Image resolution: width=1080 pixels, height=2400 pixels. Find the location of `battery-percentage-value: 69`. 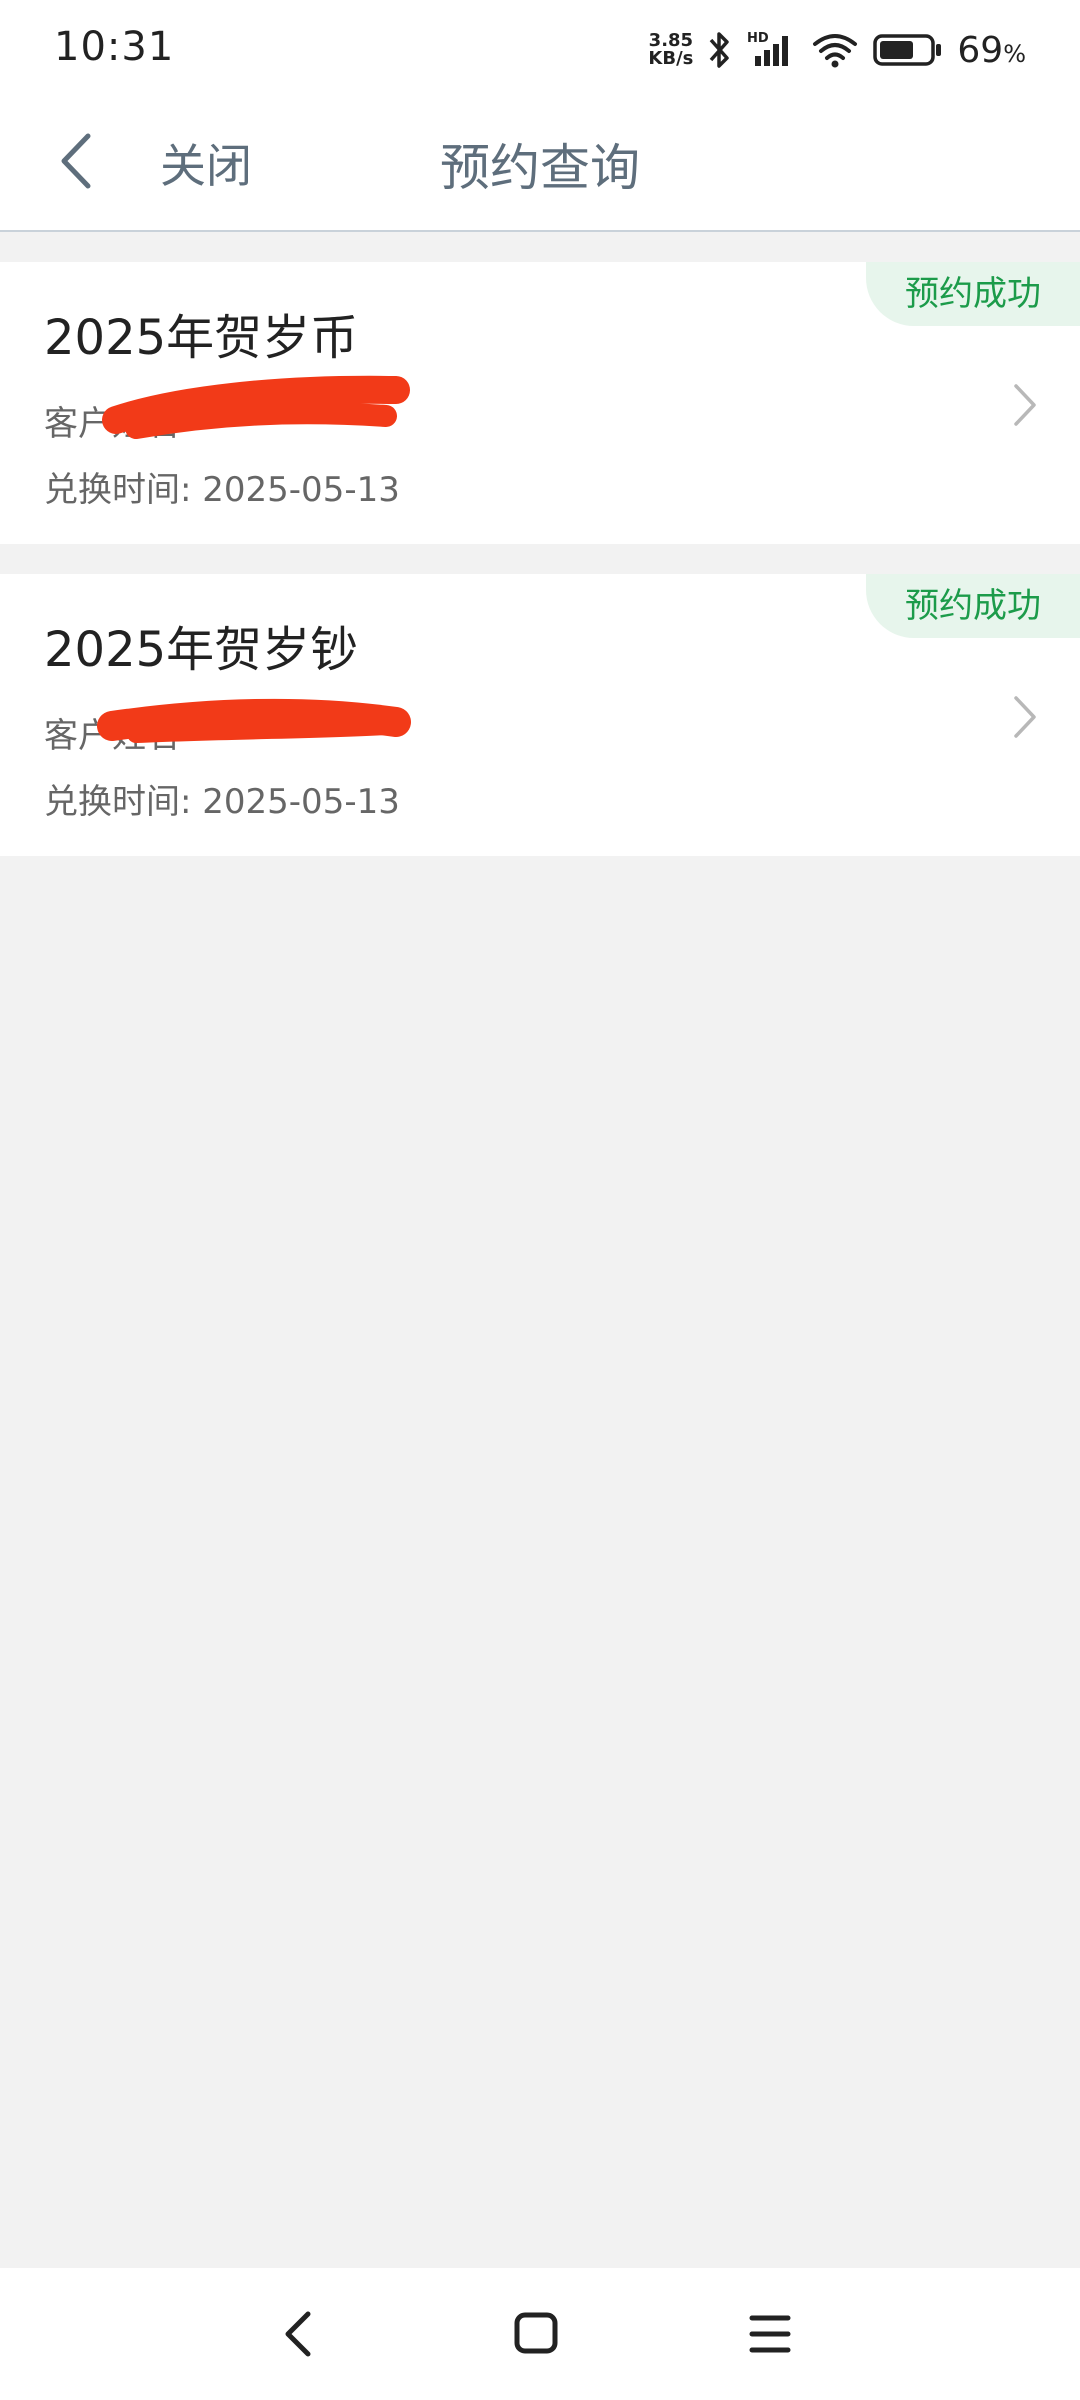

battery-percentage-value: 69 is located at coordinates (980, 50).